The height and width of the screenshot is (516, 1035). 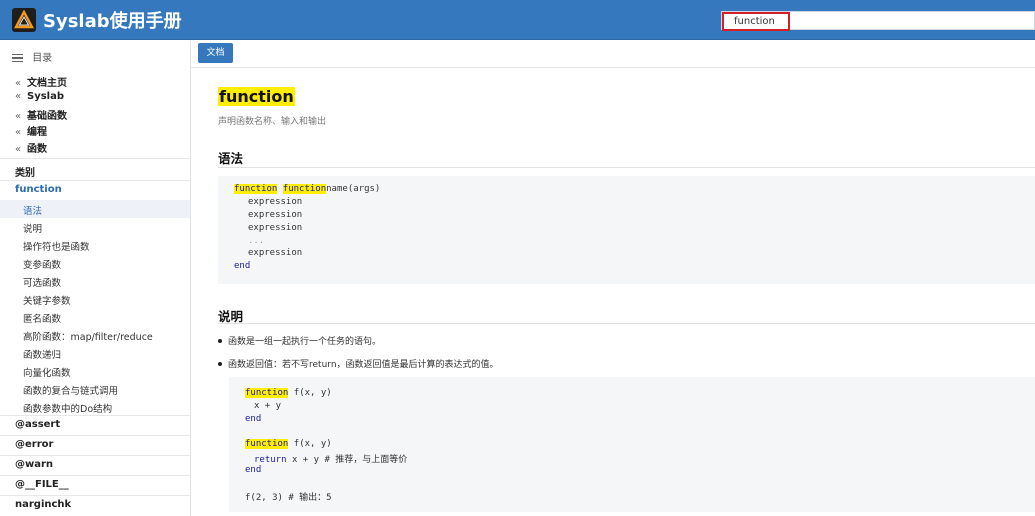 I want to click on sidebar-subitem-composition: 函数的复合与链式调用, so click(x=70, y=390).